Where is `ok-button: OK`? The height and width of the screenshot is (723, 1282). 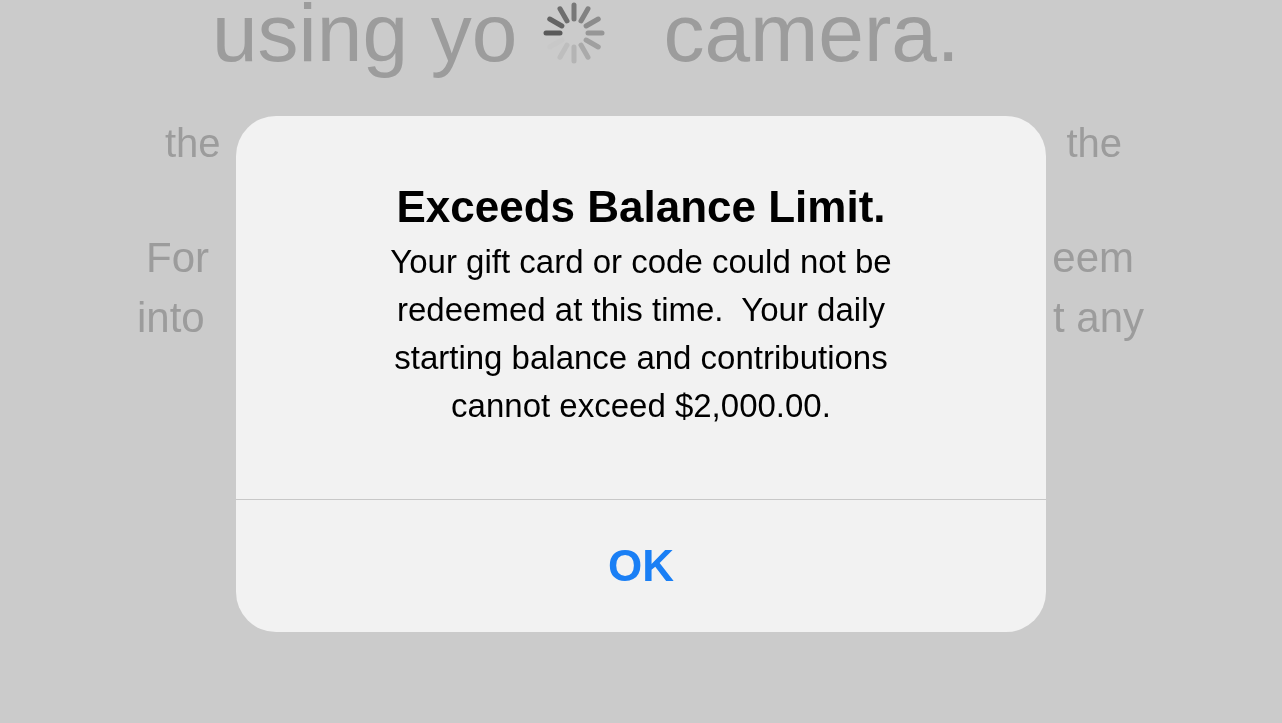
ok-button: OK is located at coordinates (641, 566).